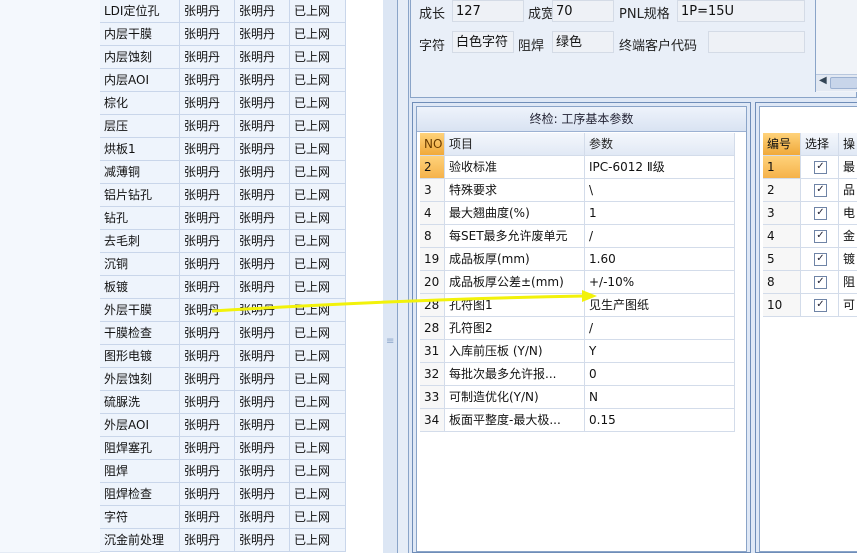  I want to click on column-header-extra: 操, so click(848, 144).